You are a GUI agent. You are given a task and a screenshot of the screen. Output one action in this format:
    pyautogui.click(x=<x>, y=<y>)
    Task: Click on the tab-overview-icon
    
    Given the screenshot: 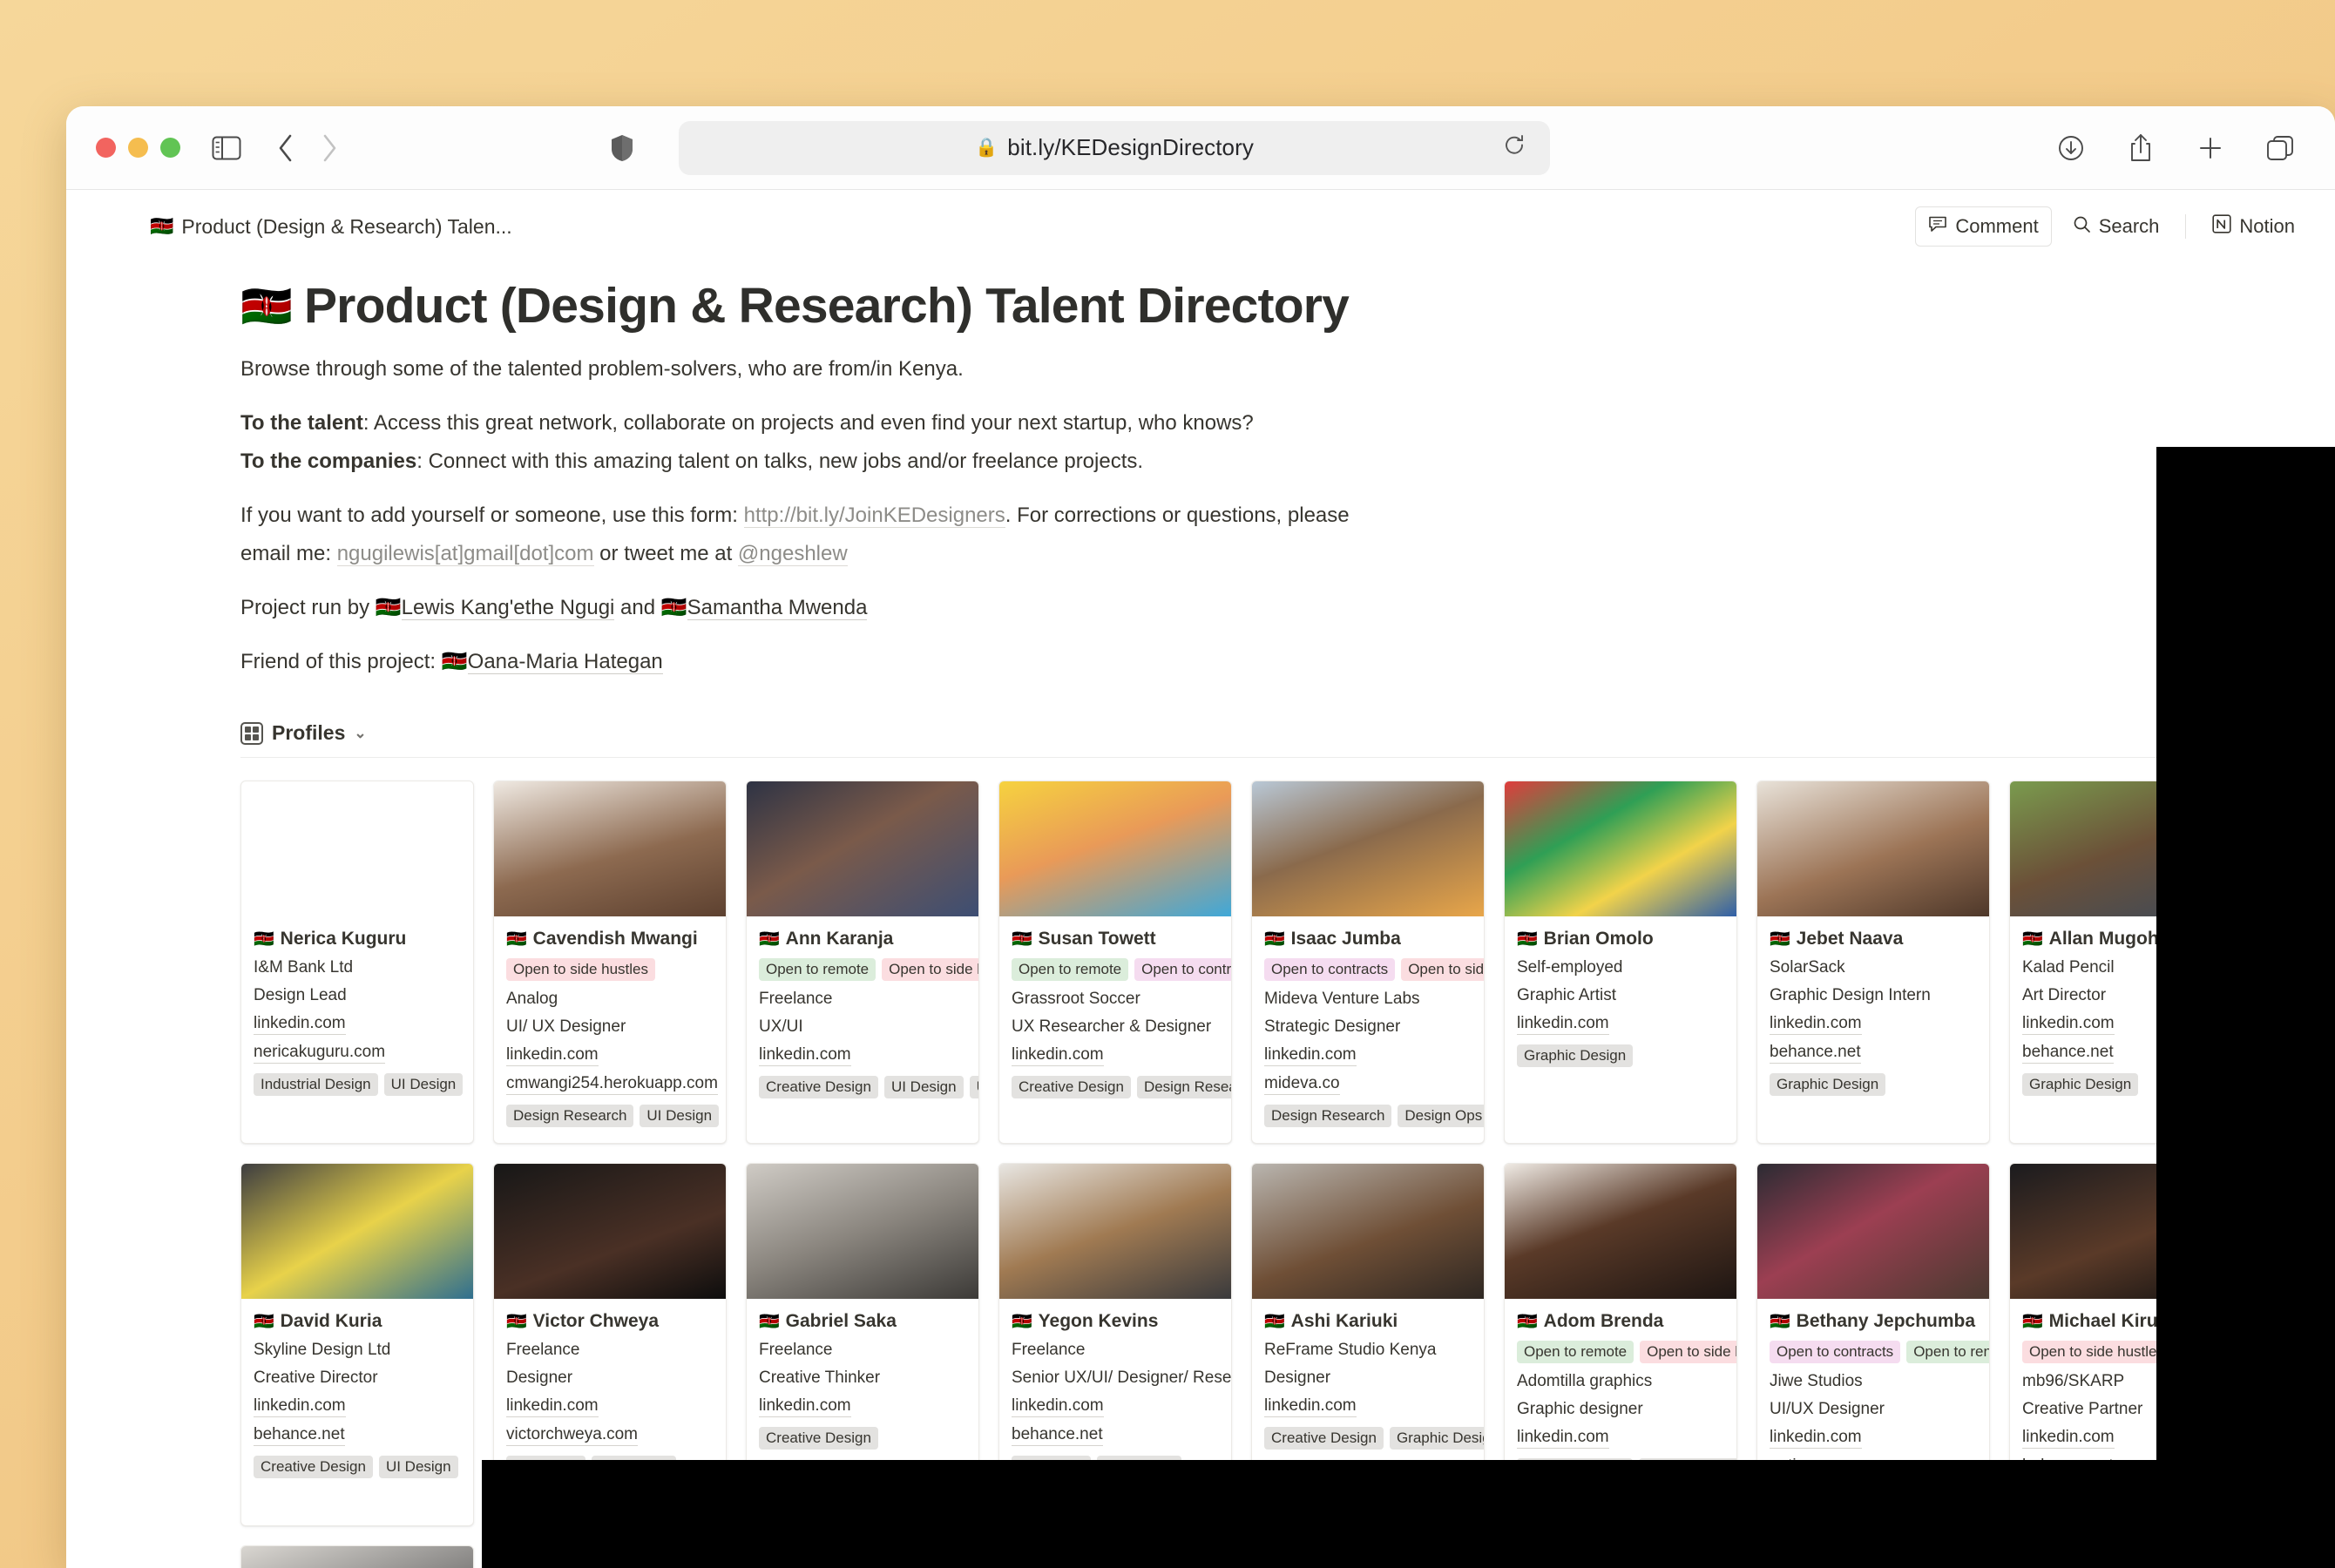 What is the action you would take?
    pyautogui.click(x=2280, y=148)
    